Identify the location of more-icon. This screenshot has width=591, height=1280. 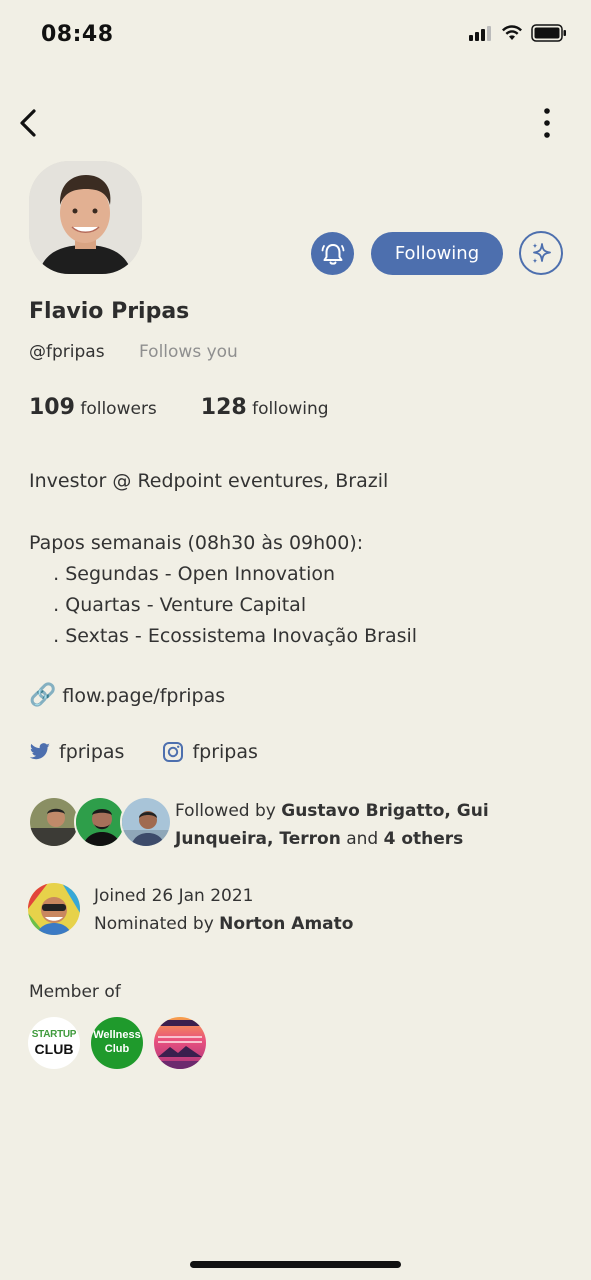
(547, 123).